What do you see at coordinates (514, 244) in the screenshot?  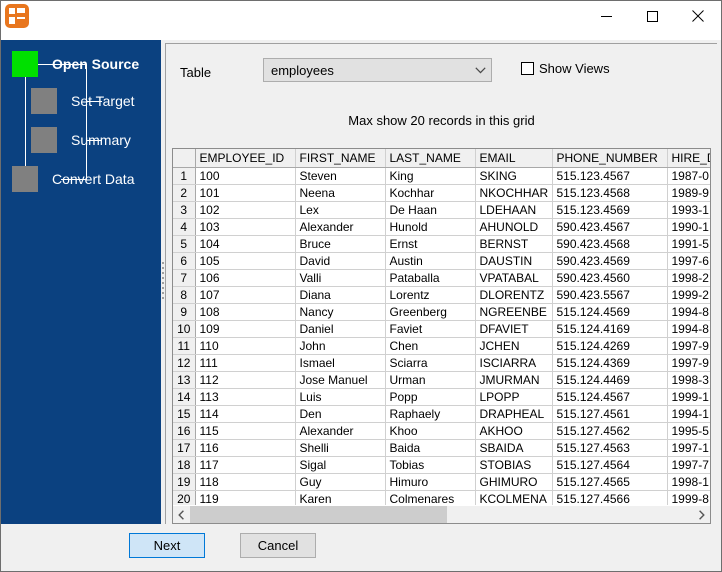 I see `cell-email: BERNST` at bounding box center [514, 244].